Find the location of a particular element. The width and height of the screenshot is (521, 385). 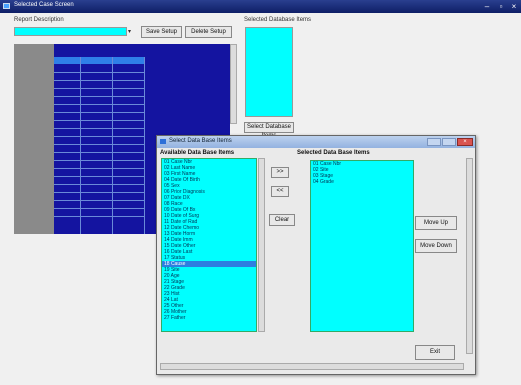

dialog-title: Select Data Base Items is located at coordinates (200, 141).